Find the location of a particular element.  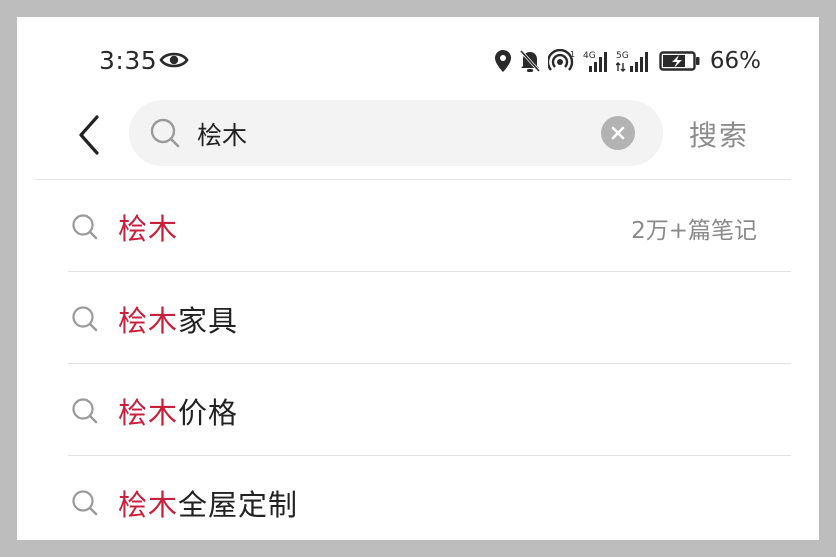

suggestion-rest: 价格 is located at coordinates (208, 413).